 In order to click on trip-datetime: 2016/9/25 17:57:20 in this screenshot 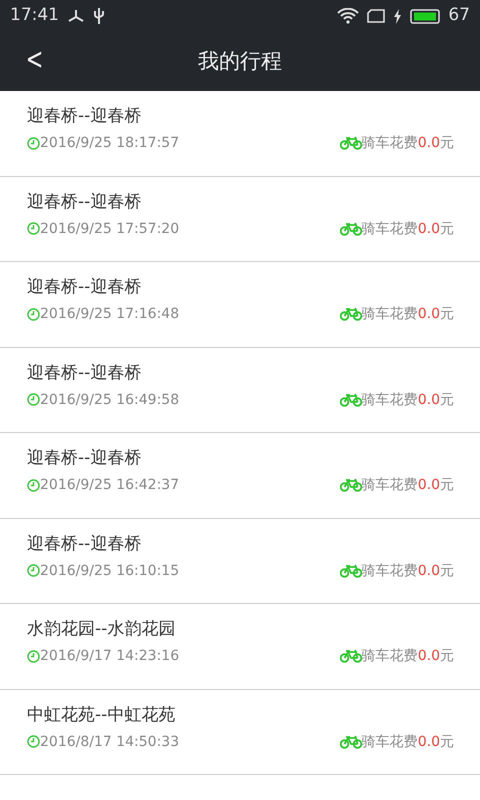, I will do `click(110, 229)`.